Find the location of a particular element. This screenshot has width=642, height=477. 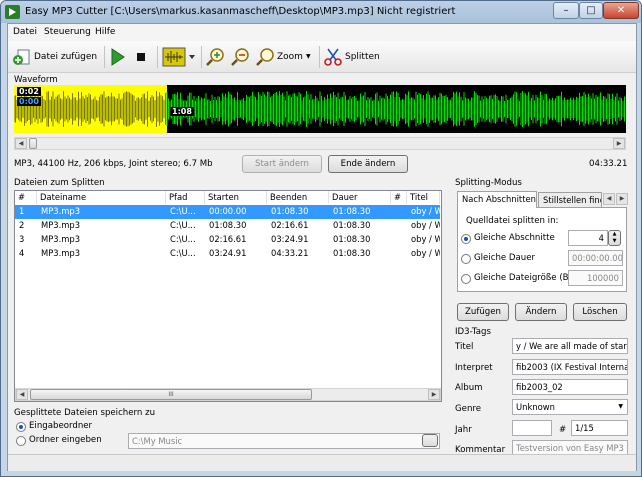

zoom-out-button is located at coordinates (240, 57).